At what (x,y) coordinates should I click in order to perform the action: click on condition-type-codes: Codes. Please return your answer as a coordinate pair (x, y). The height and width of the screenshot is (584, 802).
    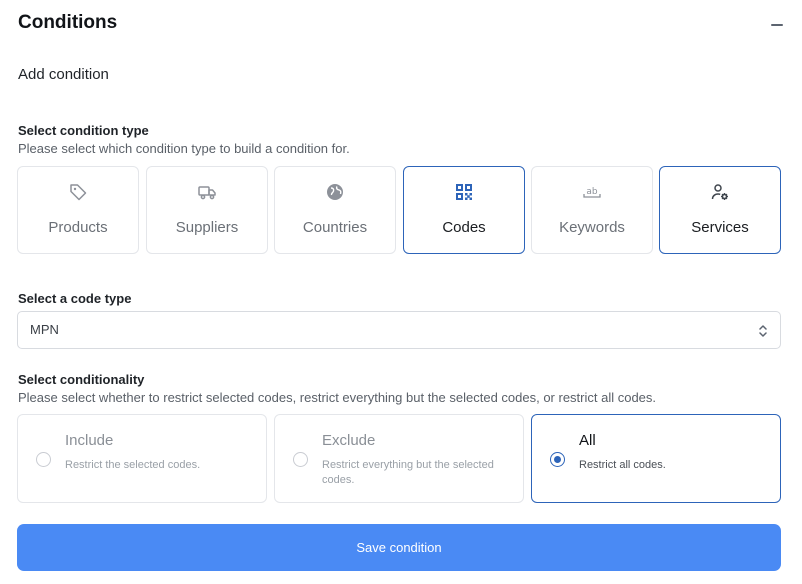
    Looking at the image, I should click on (464, 210).